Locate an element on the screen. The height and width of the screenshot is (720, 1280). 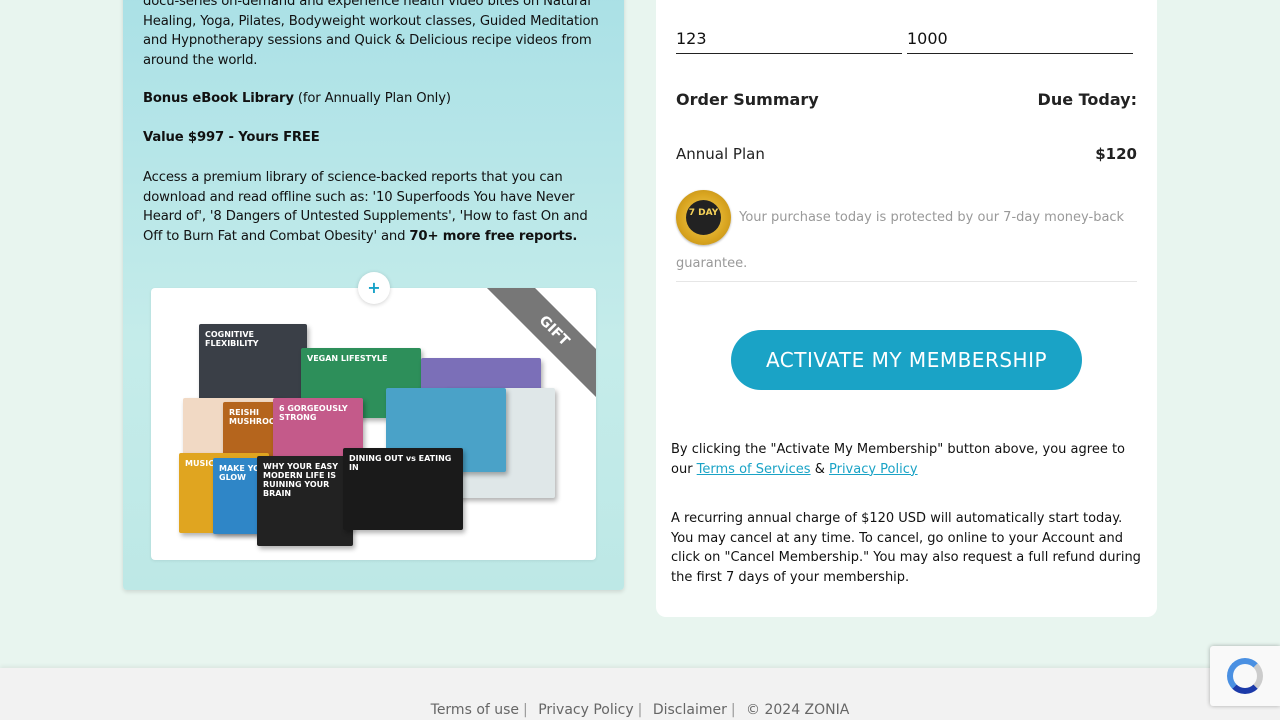
due-today-label: Due Today: is located at coordinates (1087, 99).